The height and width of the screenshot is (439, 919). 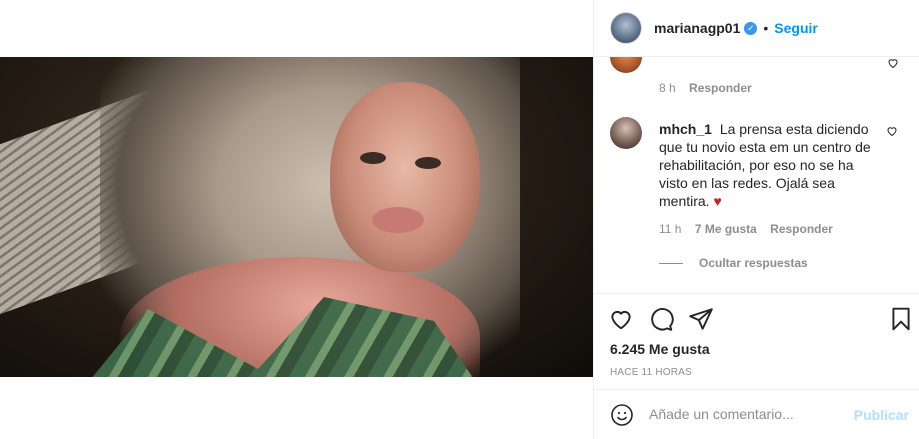 I want to click on post-timestamp: HACE 11 HORAS, so click(x=651, y=372).